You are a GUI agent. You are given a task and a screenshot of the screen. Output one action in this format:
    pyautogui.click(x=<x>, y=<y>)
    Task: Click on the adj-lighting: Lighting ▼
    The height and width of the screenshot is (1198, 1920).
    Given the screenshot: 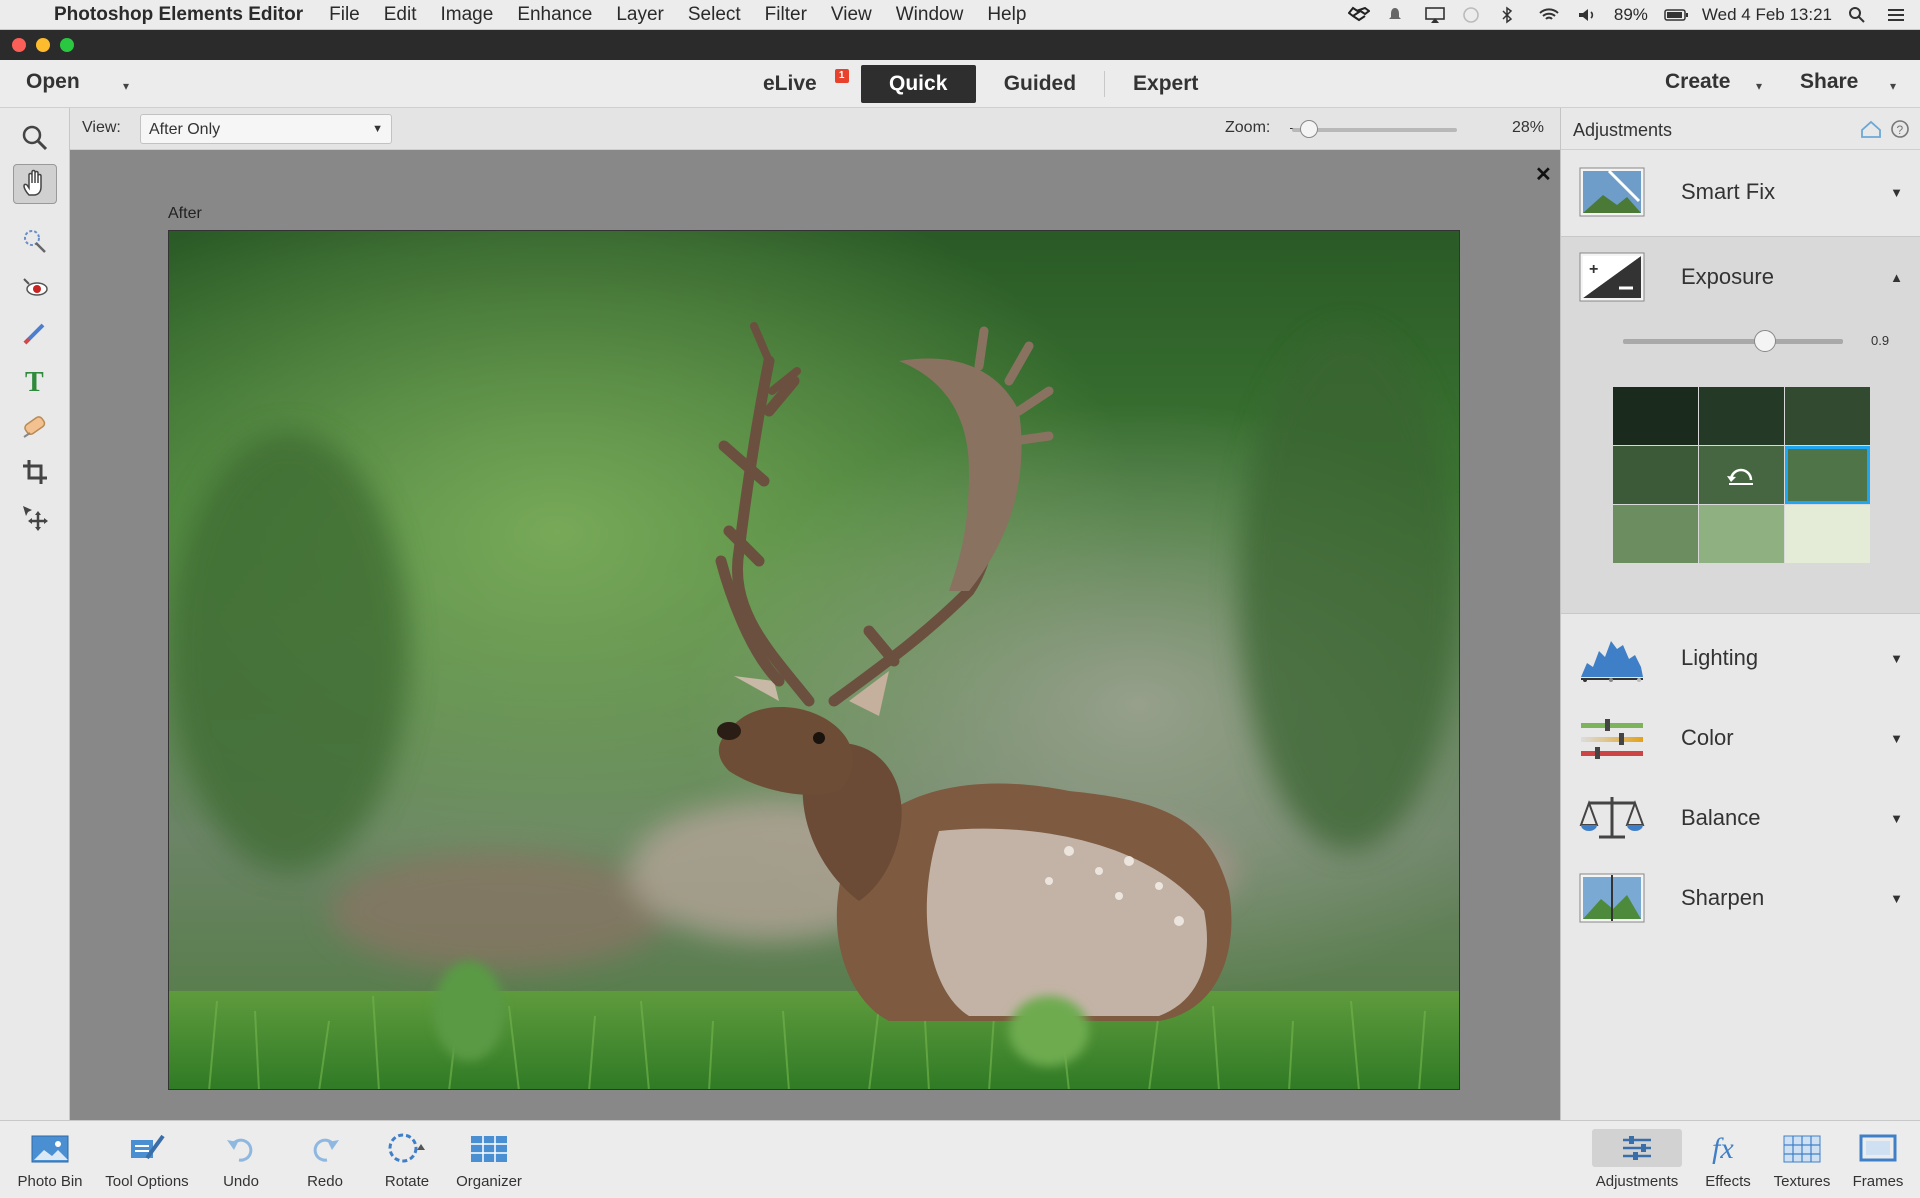 What is the action you would take?
    pyautogui.click(x=1740, y=658)
    